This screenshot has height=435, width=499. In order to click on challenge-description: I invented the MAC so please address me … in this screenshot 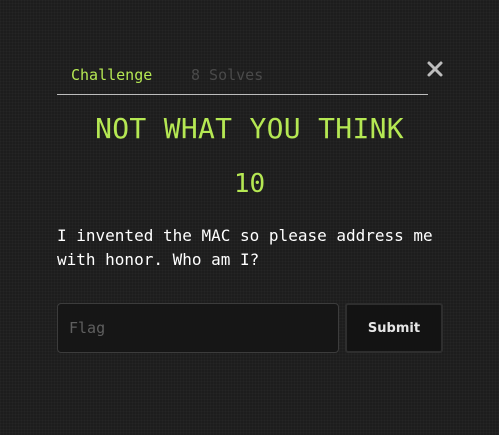, I will do `click(245, 247)`.